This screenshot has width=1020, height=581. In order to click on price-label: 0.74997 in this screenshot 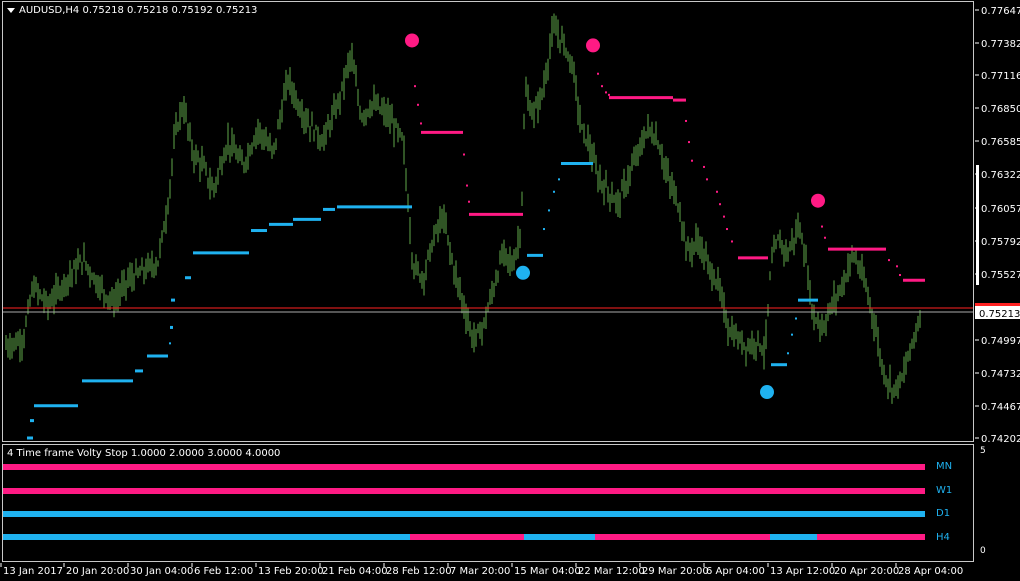, I will do `click(1000, 341)`.